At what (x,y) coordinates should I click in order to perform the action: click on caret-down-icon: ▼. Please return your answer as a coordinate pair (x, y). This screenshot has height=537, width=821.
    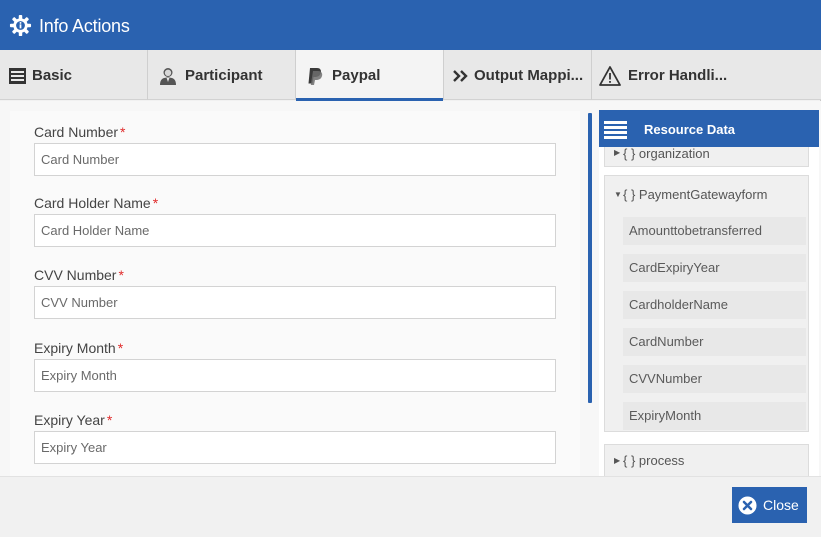
    Looking at the image, I should click on (618, 194).